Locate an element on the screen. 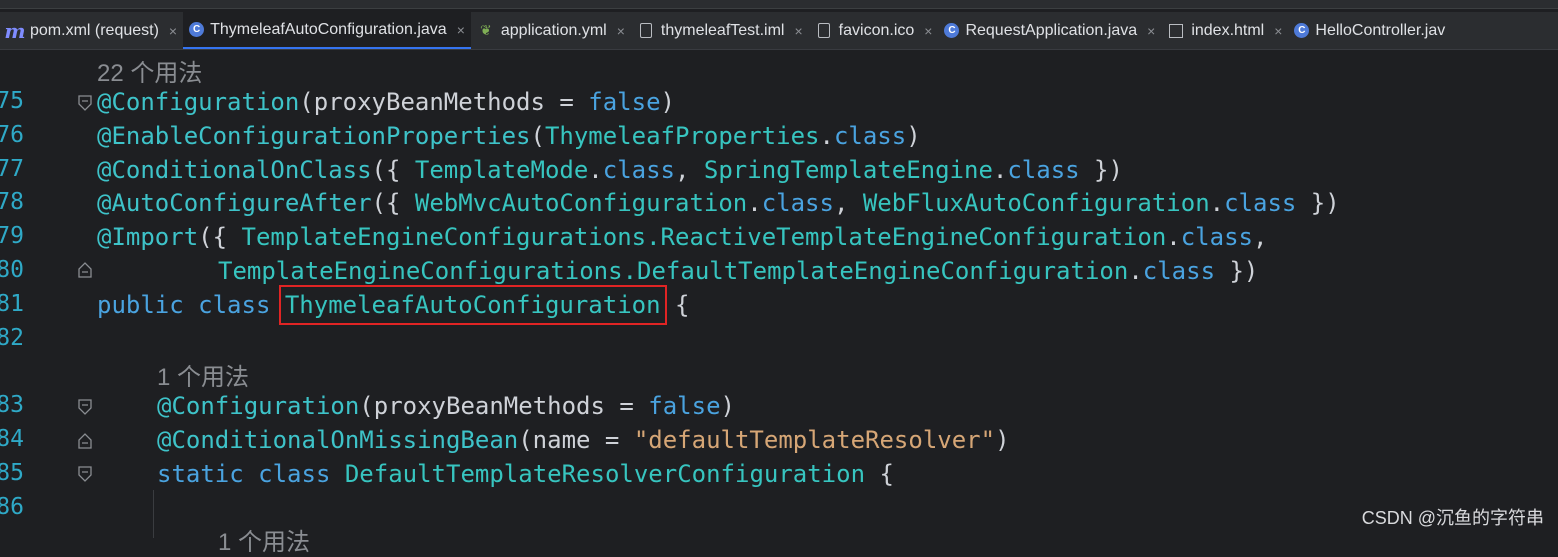 This screenshot has height=557, width=1558. tab-thymeleaf-auto-configuration: C ThymeleafAutoConfiguration.java × is located at coordinates (327, 30).